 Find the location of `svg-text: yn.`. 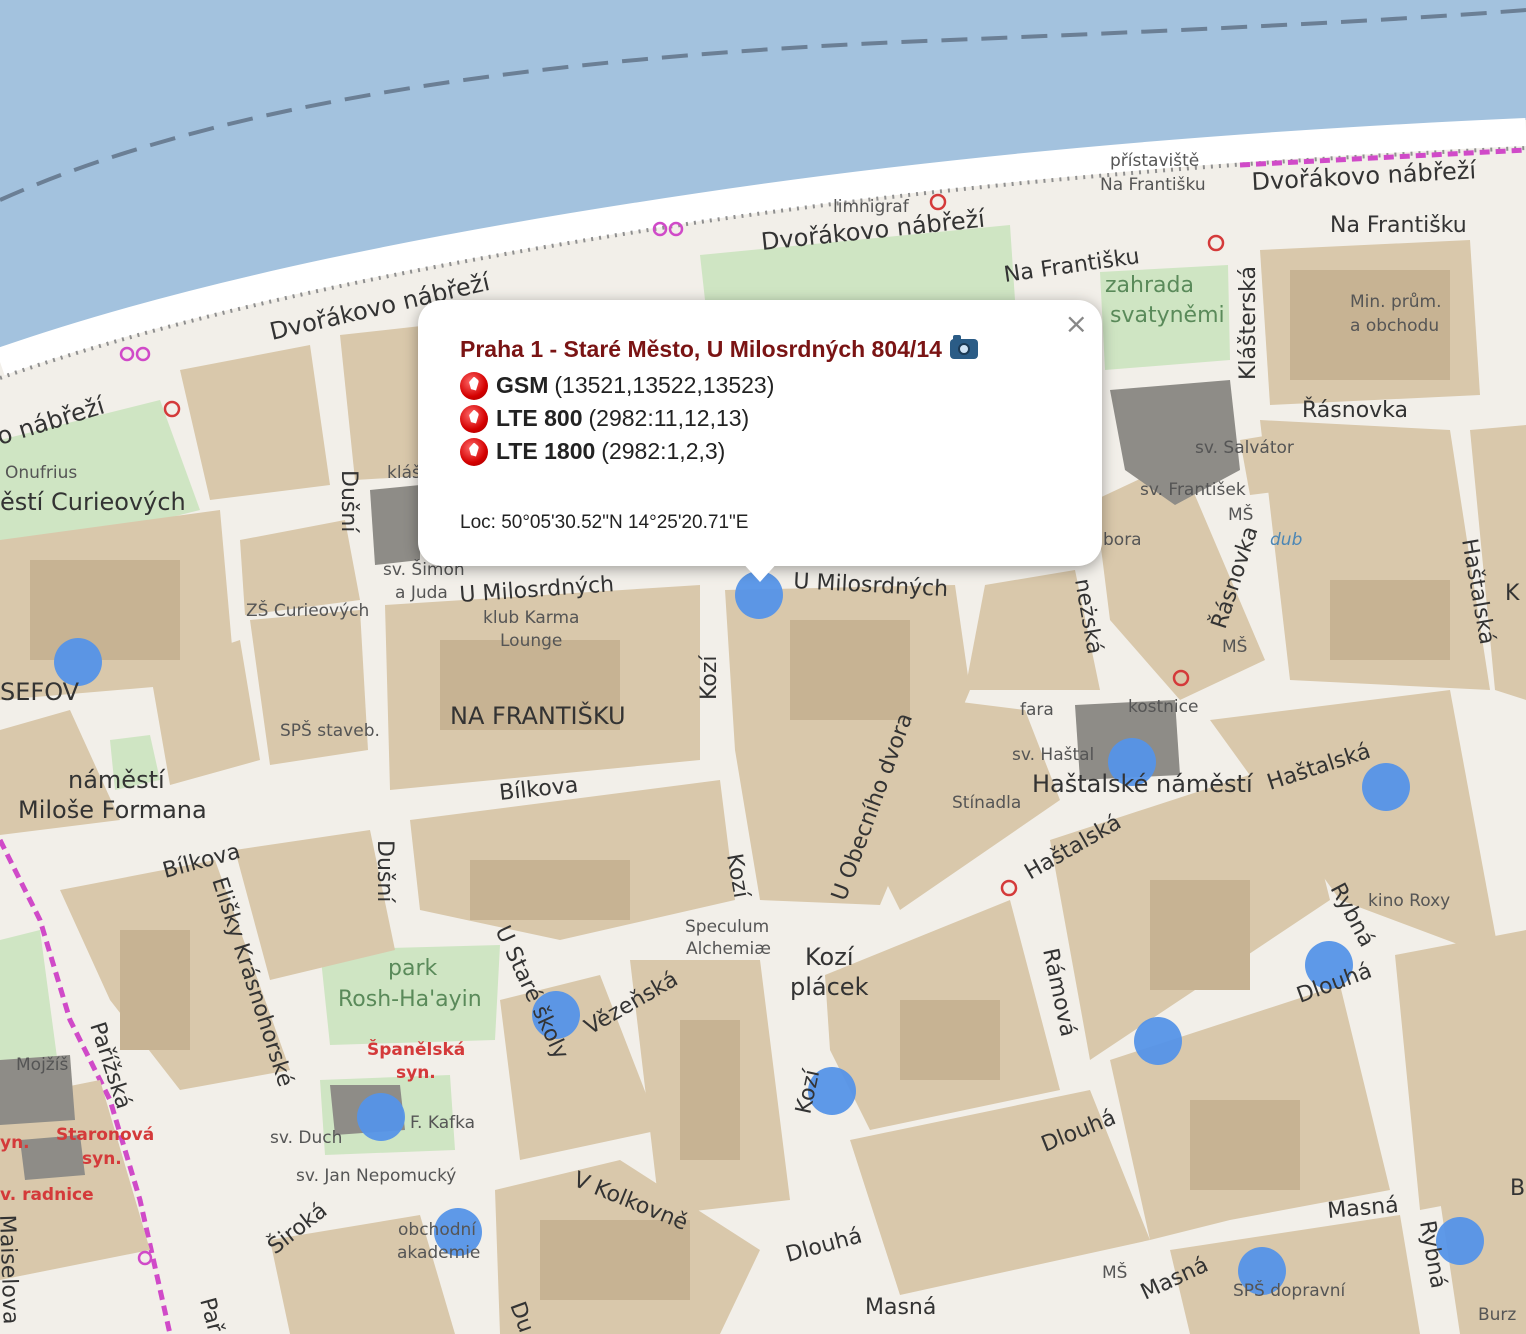

svg-text: yn. is located at coordinates (15, 1143).